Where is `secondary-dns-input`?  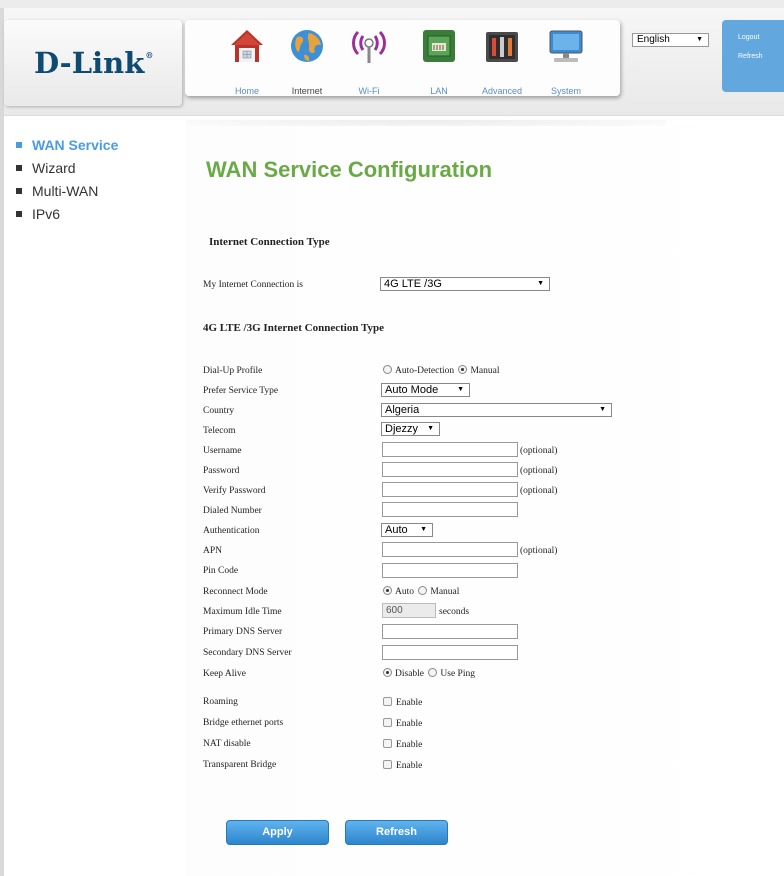
secondary-dns-input is located at coordinates (450, 652).